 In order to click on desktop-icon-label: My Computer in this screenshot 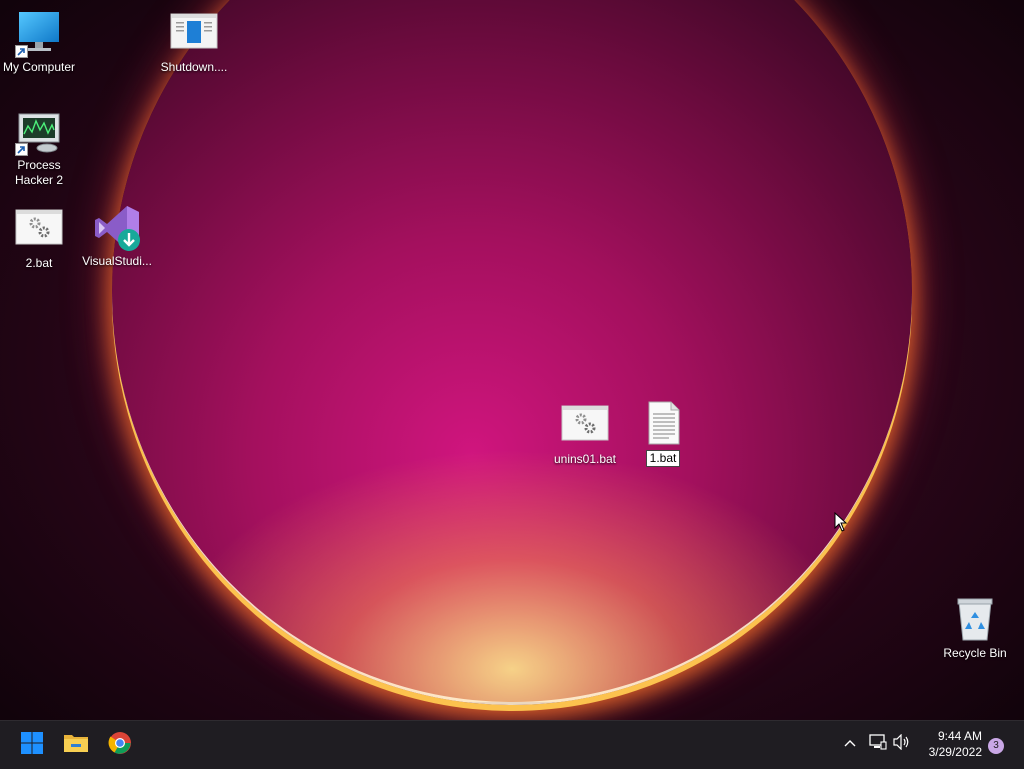, I will do `click(39, 67)`.